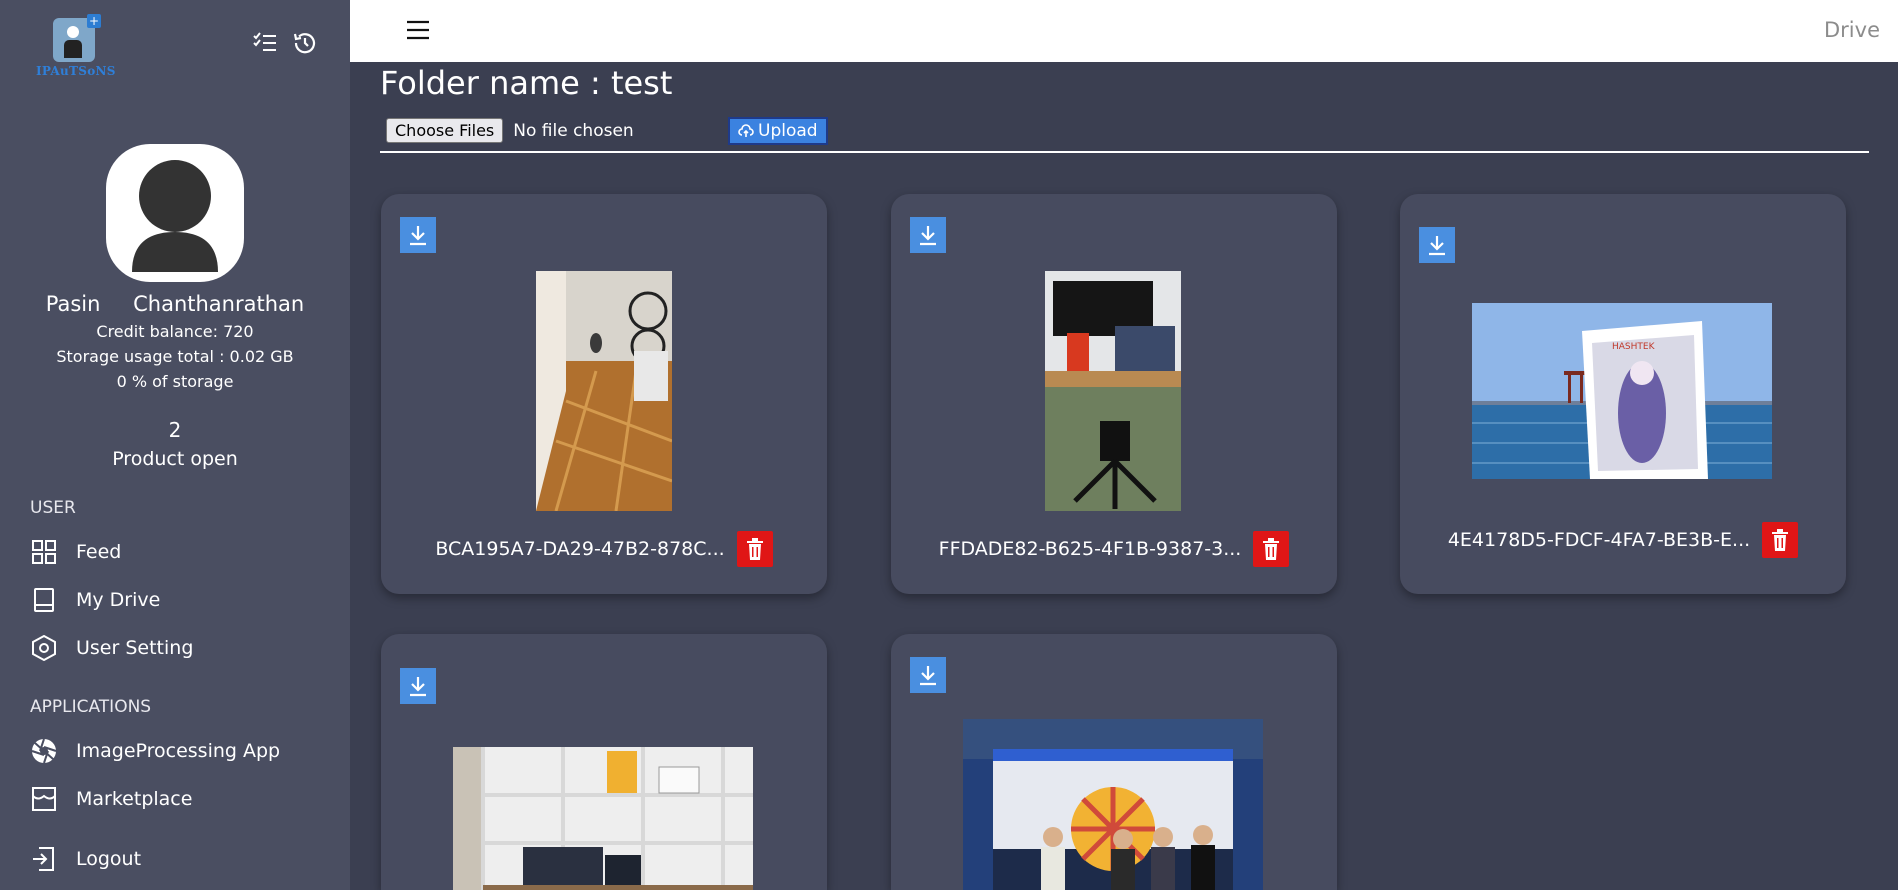  What do you see at coordinates (175, 430) in the screenshot?
I see `product-count: 2` at bounding box center [175, 430].